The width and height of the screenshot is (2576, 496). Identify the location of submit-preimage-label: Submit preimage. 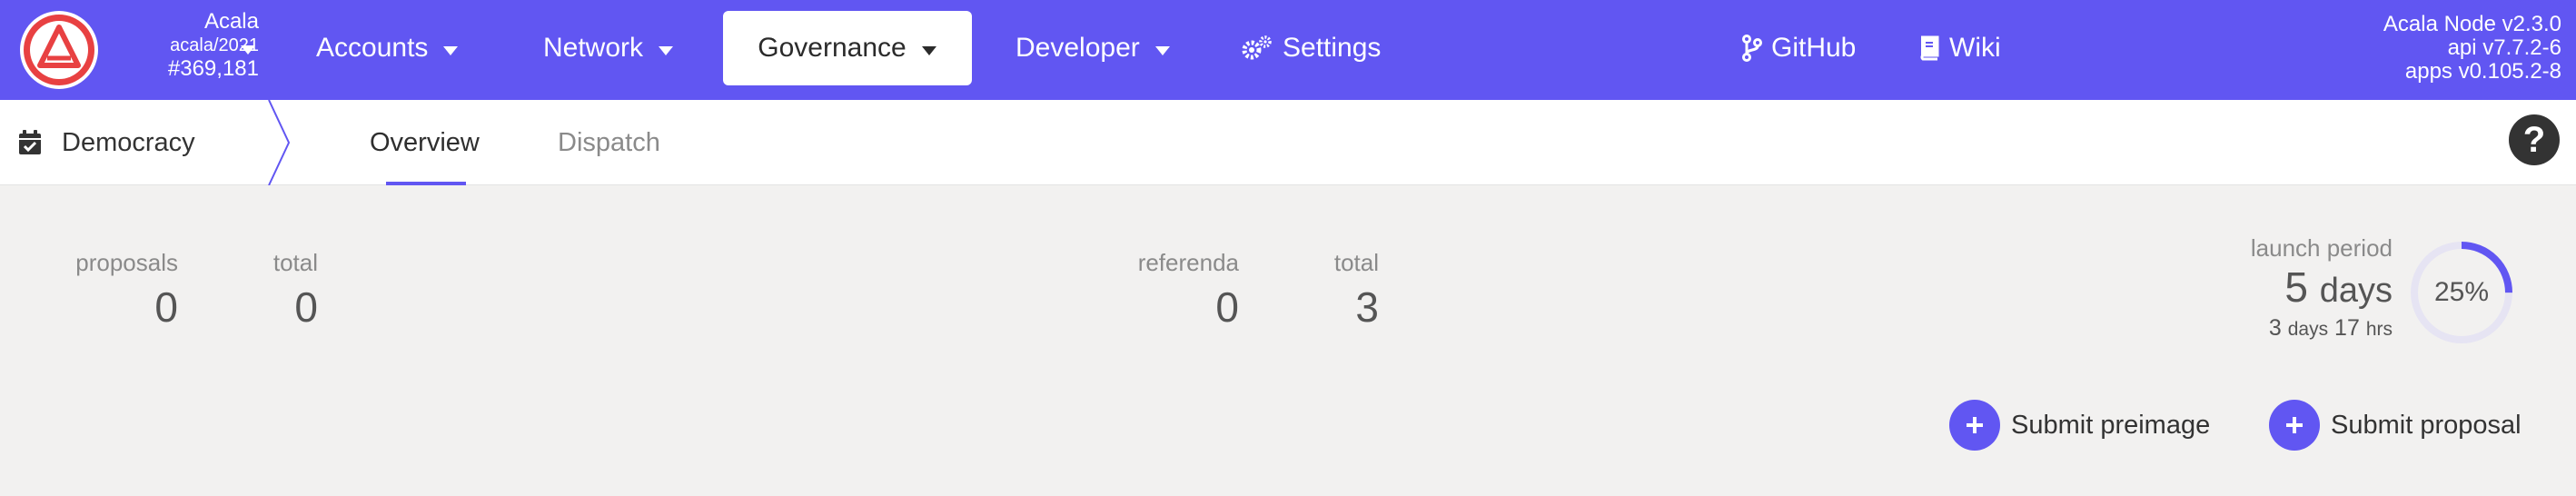
(2111, 425).